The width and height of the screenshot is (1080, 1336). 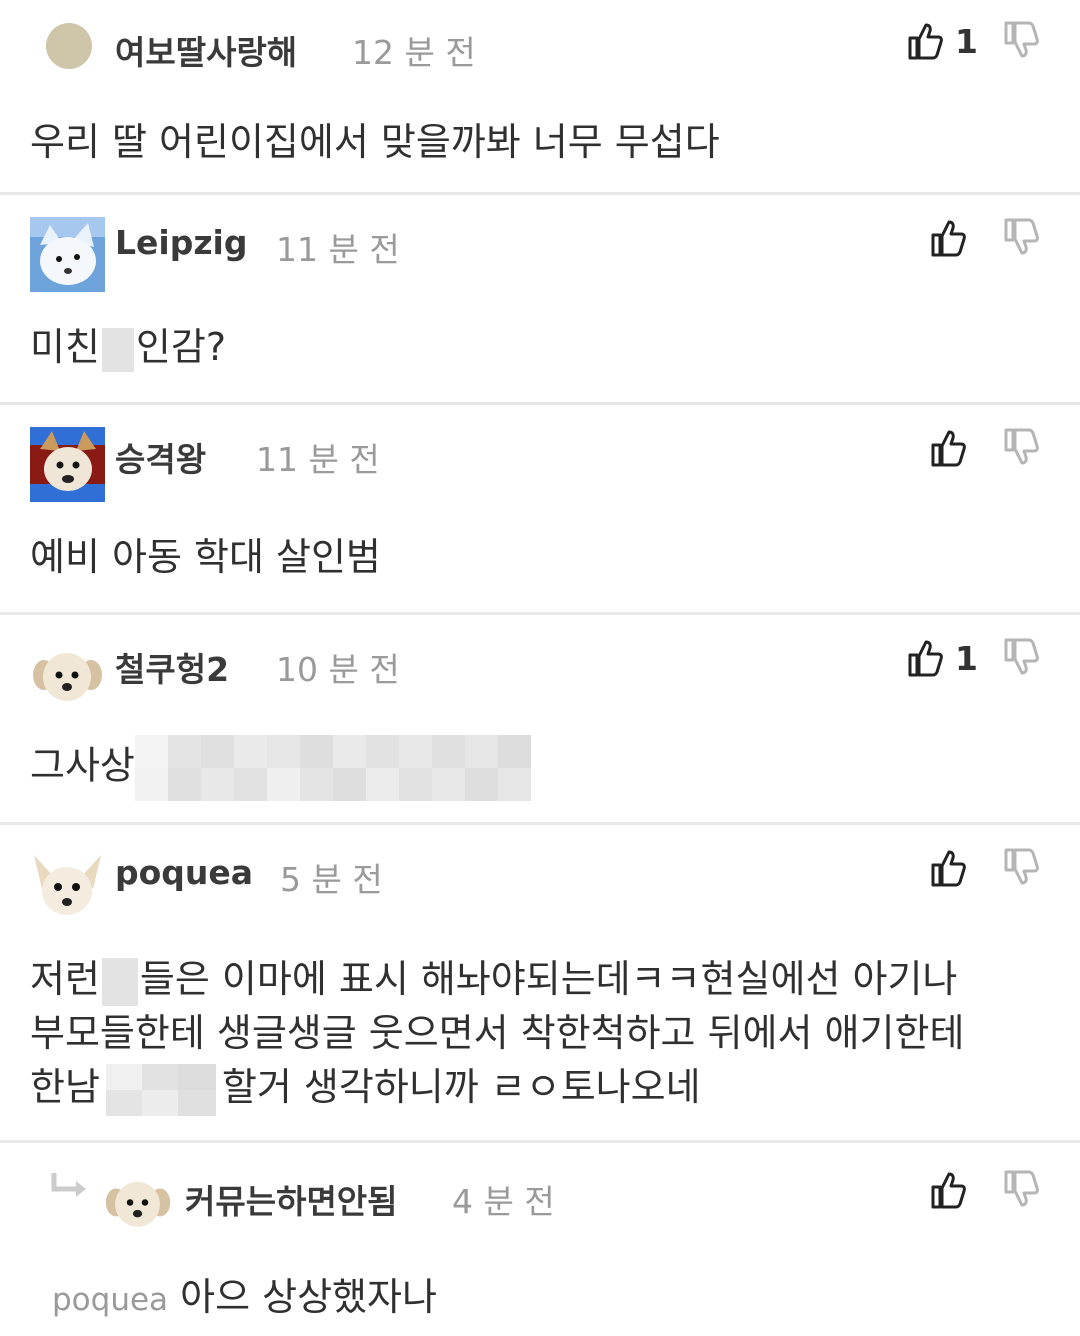 What do you see at coordinates (497, 1033) in the screenshot?
I see `comment-text-line: 부모들한테 생글생글 웃으면서 착한척하고 뒤에서 애기한테` at bounding box center [497, 1033].